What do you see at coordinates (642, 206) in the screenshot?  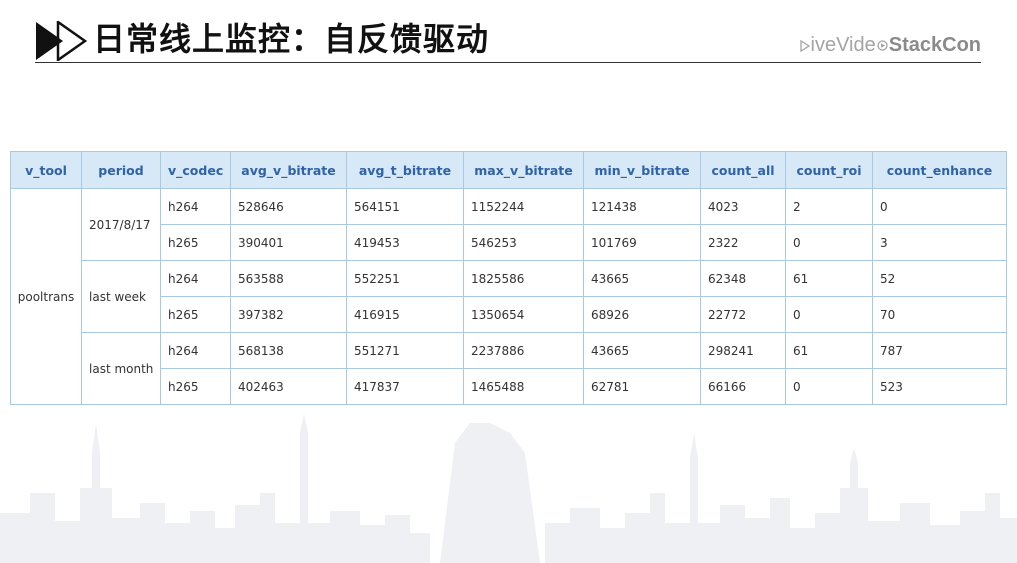 I see `table-cell: 121438` at bounding box center [642, 206].